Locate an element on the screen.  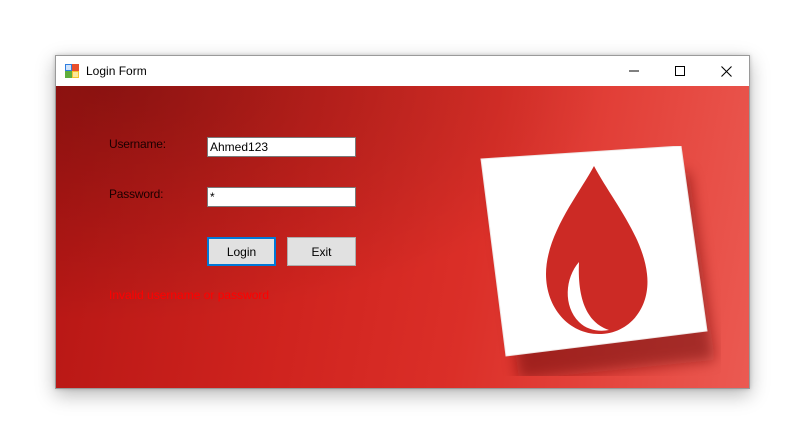
maximize-button is located at coordinates (680, 71).